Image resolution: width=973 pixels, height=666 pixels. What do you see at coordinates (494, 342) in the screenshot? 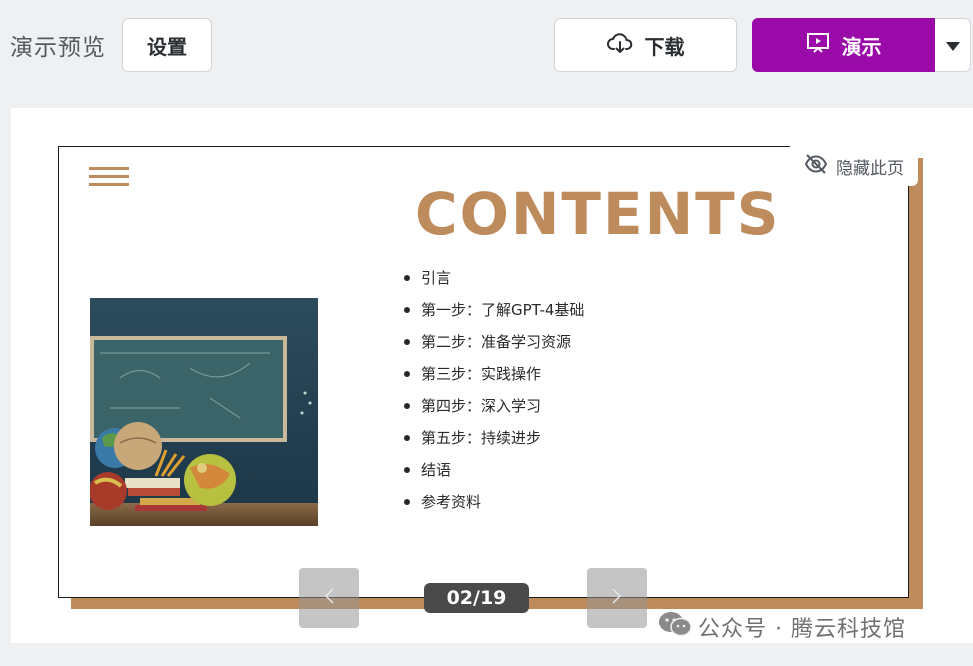
I see `list-item: 第二步：准备学习资源` at bounding box center [494, 342].